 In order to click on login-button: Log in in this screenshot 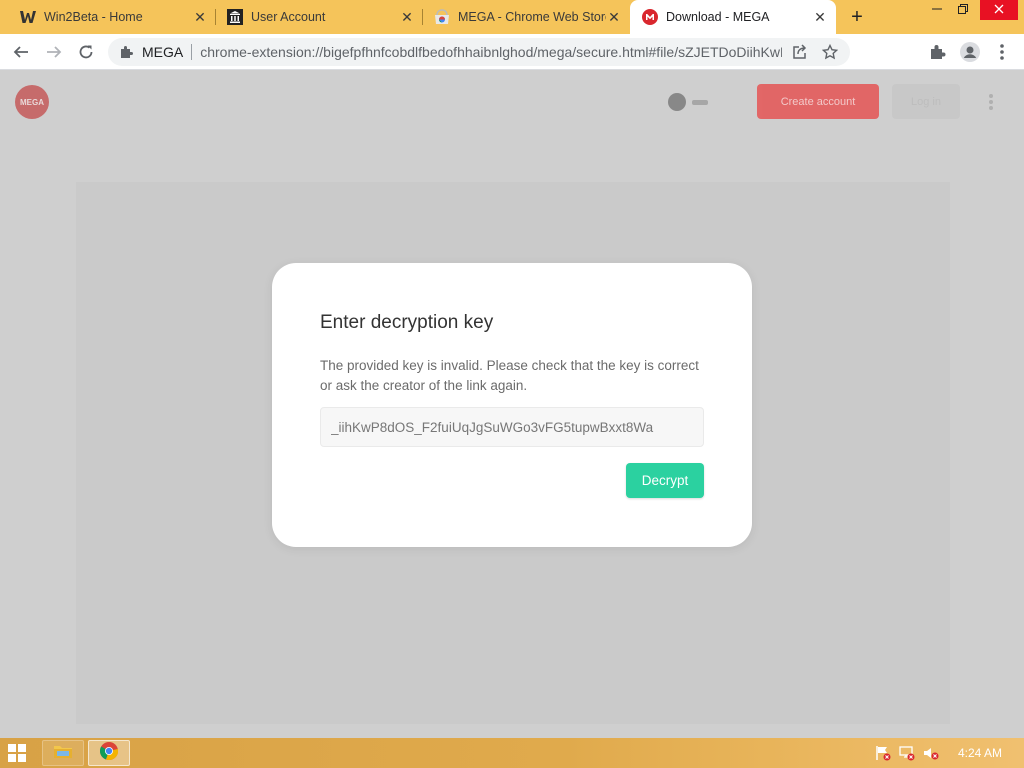, I will do `click(926, 101)`.